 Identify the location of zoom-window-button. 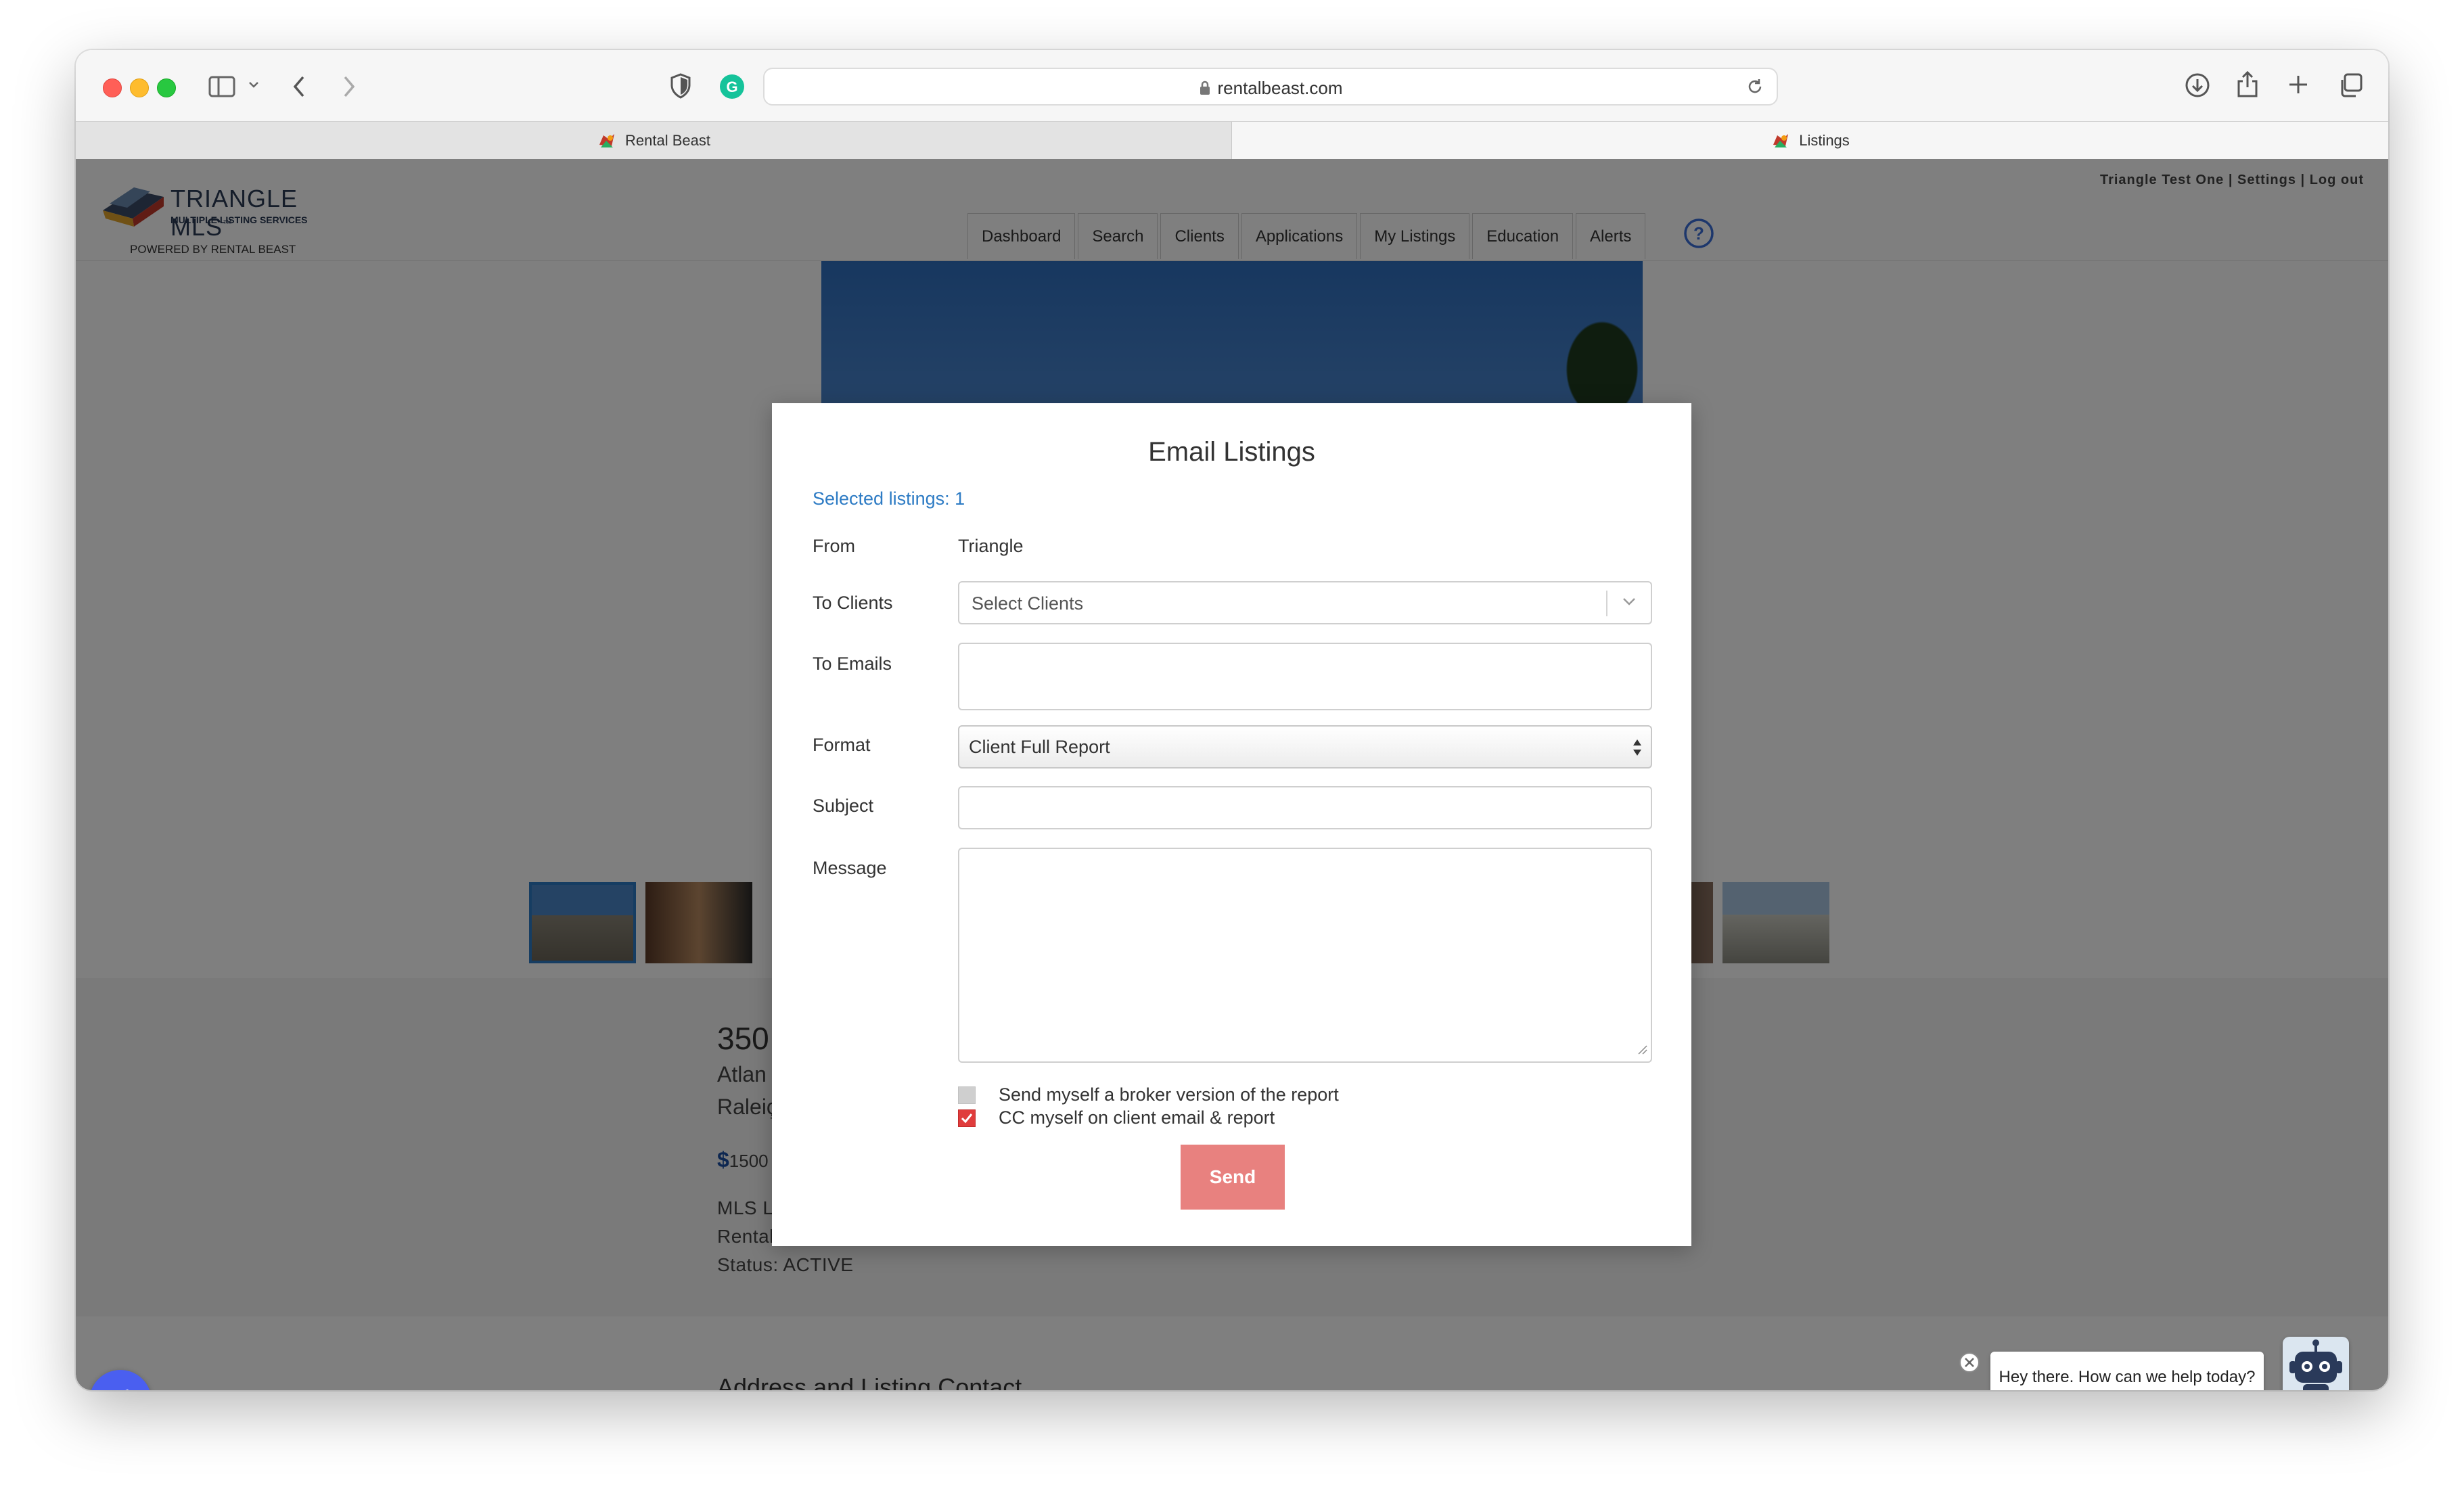
(166, 88).